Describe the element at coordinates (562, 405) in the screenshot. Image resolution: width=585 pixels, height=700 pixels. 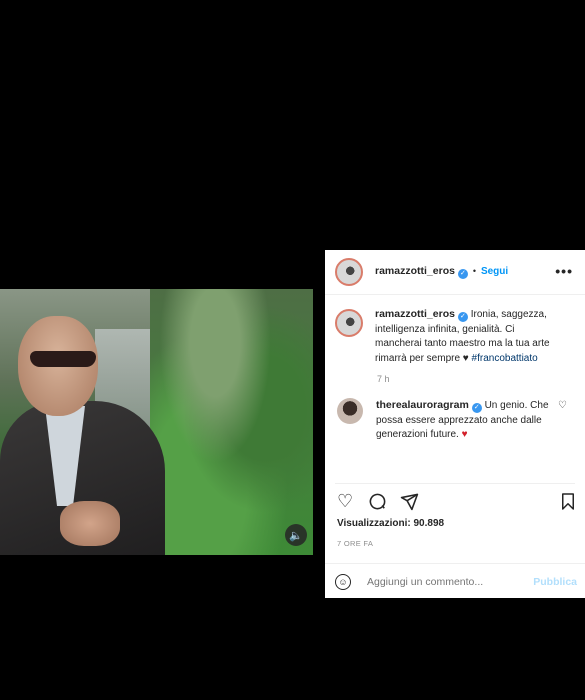
I see `comment-like-icon: ♡` at that location.